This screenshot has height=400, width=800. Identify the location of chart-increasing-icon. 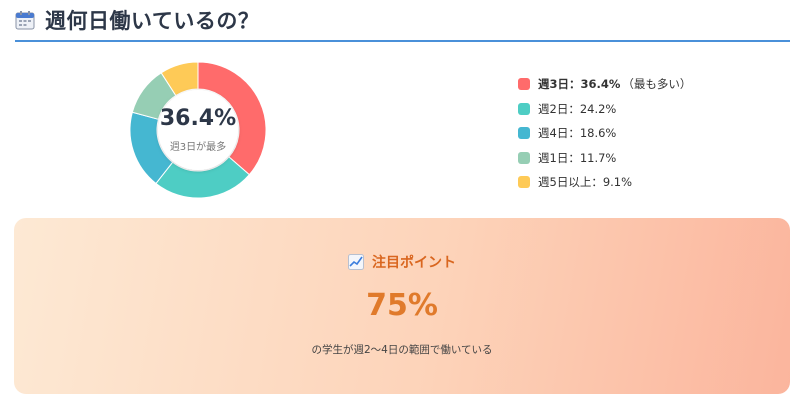
(356, 262).